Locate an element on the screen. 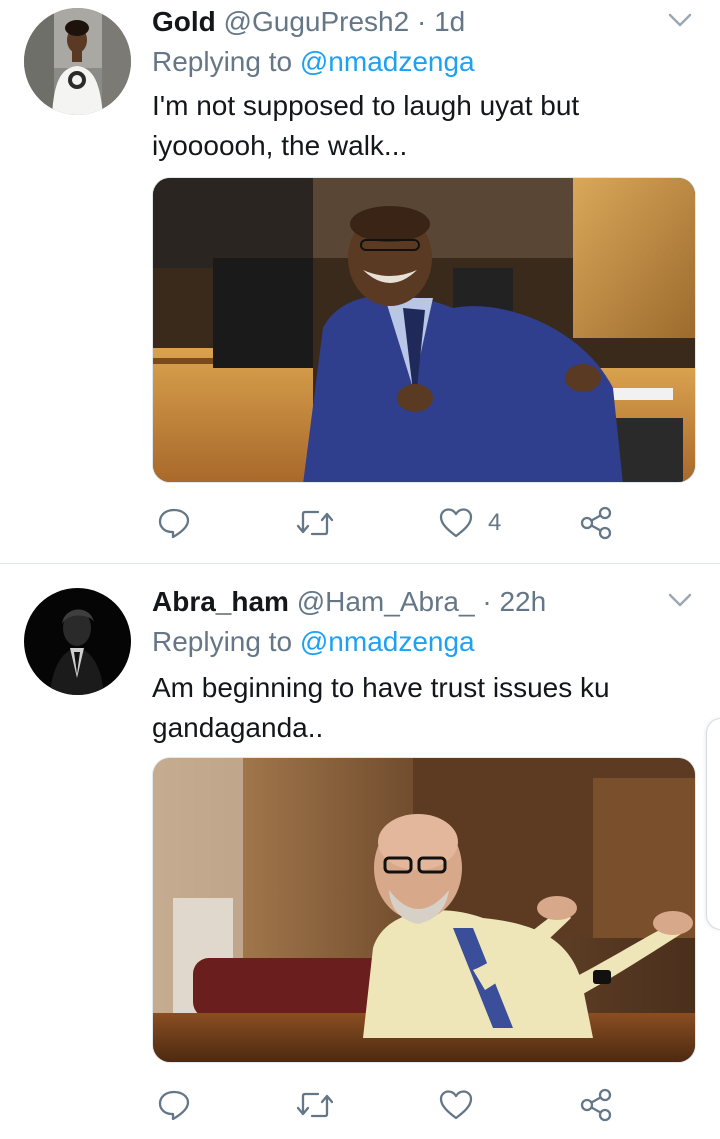 The width and height of the screenshot is (720, 1139). timestamp: 1d is located at coordinates (449, 21).